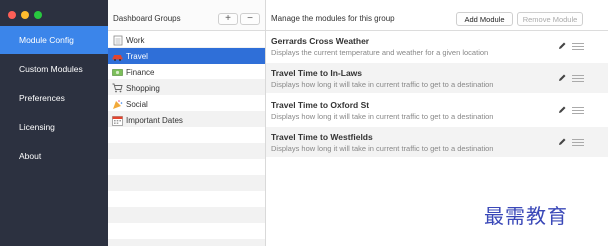  Describe the element at coordinates (54, 156) in the screenshot. I see `sidebar-item-about: About` at that location.